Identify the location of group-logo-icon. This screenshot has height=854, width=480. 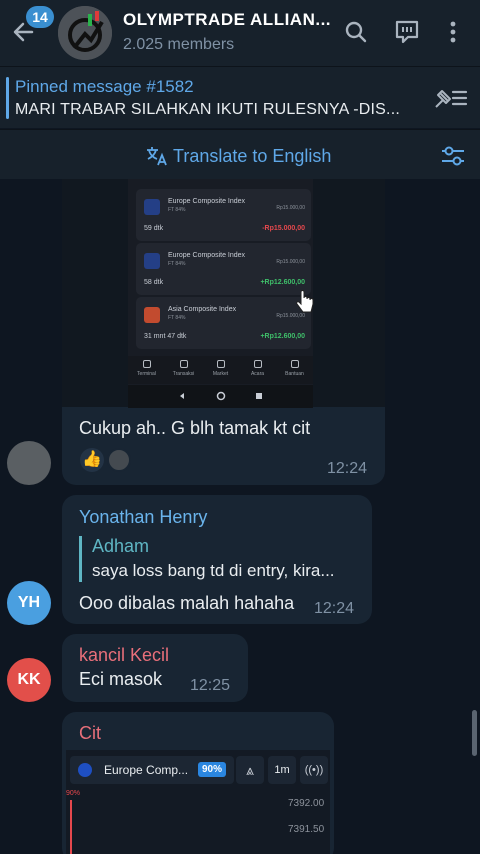
(85, 33).